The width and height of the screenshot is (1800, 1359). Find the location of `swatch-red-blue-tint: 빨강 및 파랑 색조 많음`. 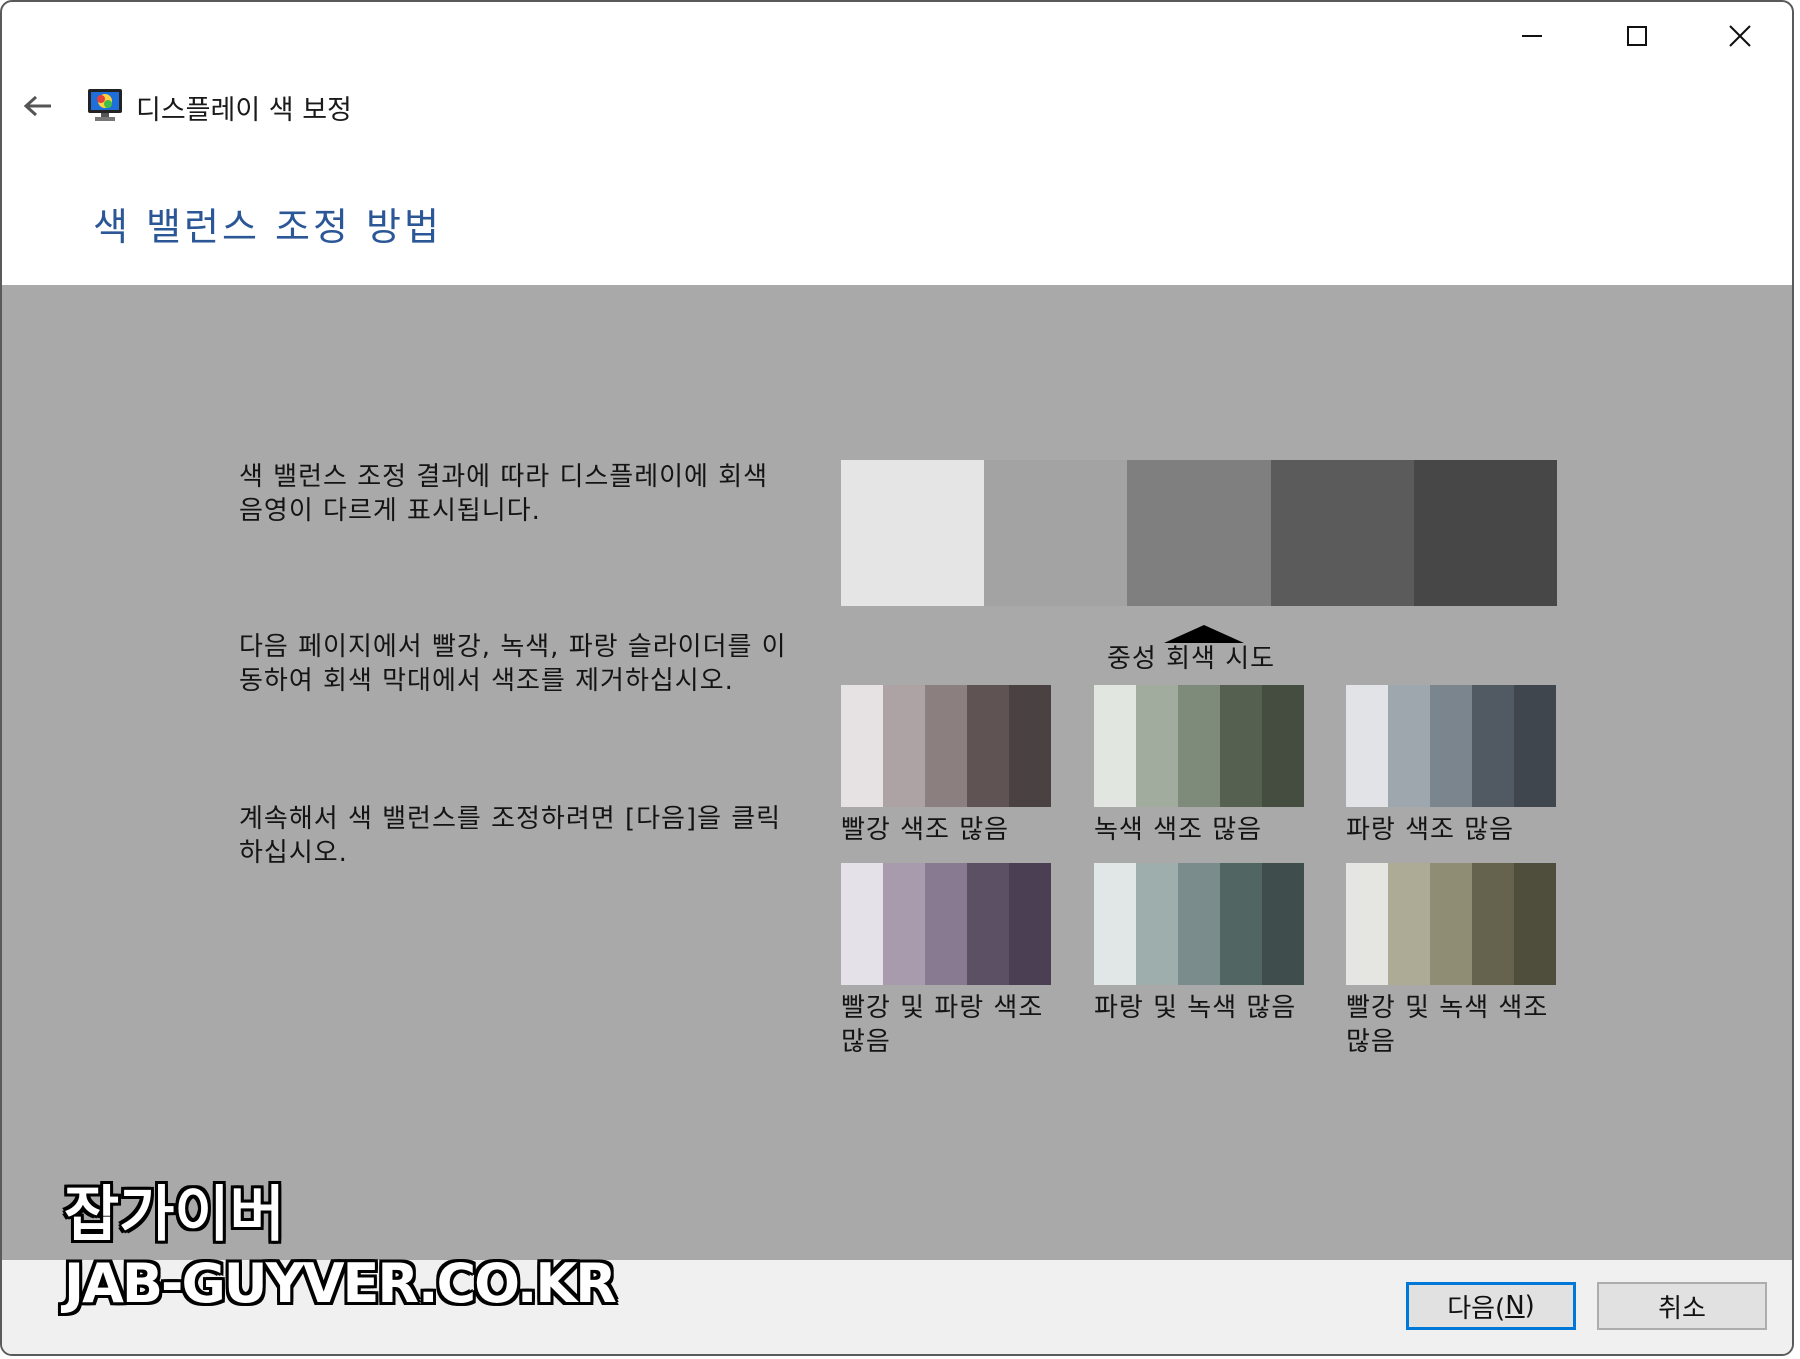

swatch-red-blue-tint: 빨강 및 파랑 색조 많음 is located at coordinates (946, 961).